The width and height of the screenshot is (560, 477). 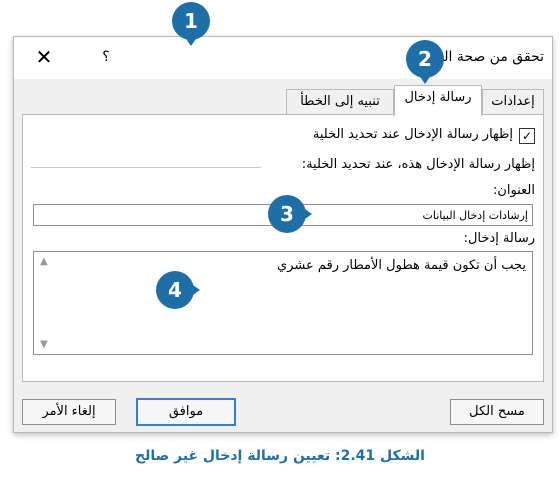 I want to click on figure-caption: الشكل 2.41: تعيين رسالة إدخال غير صالح, so click(x=280, y=456).